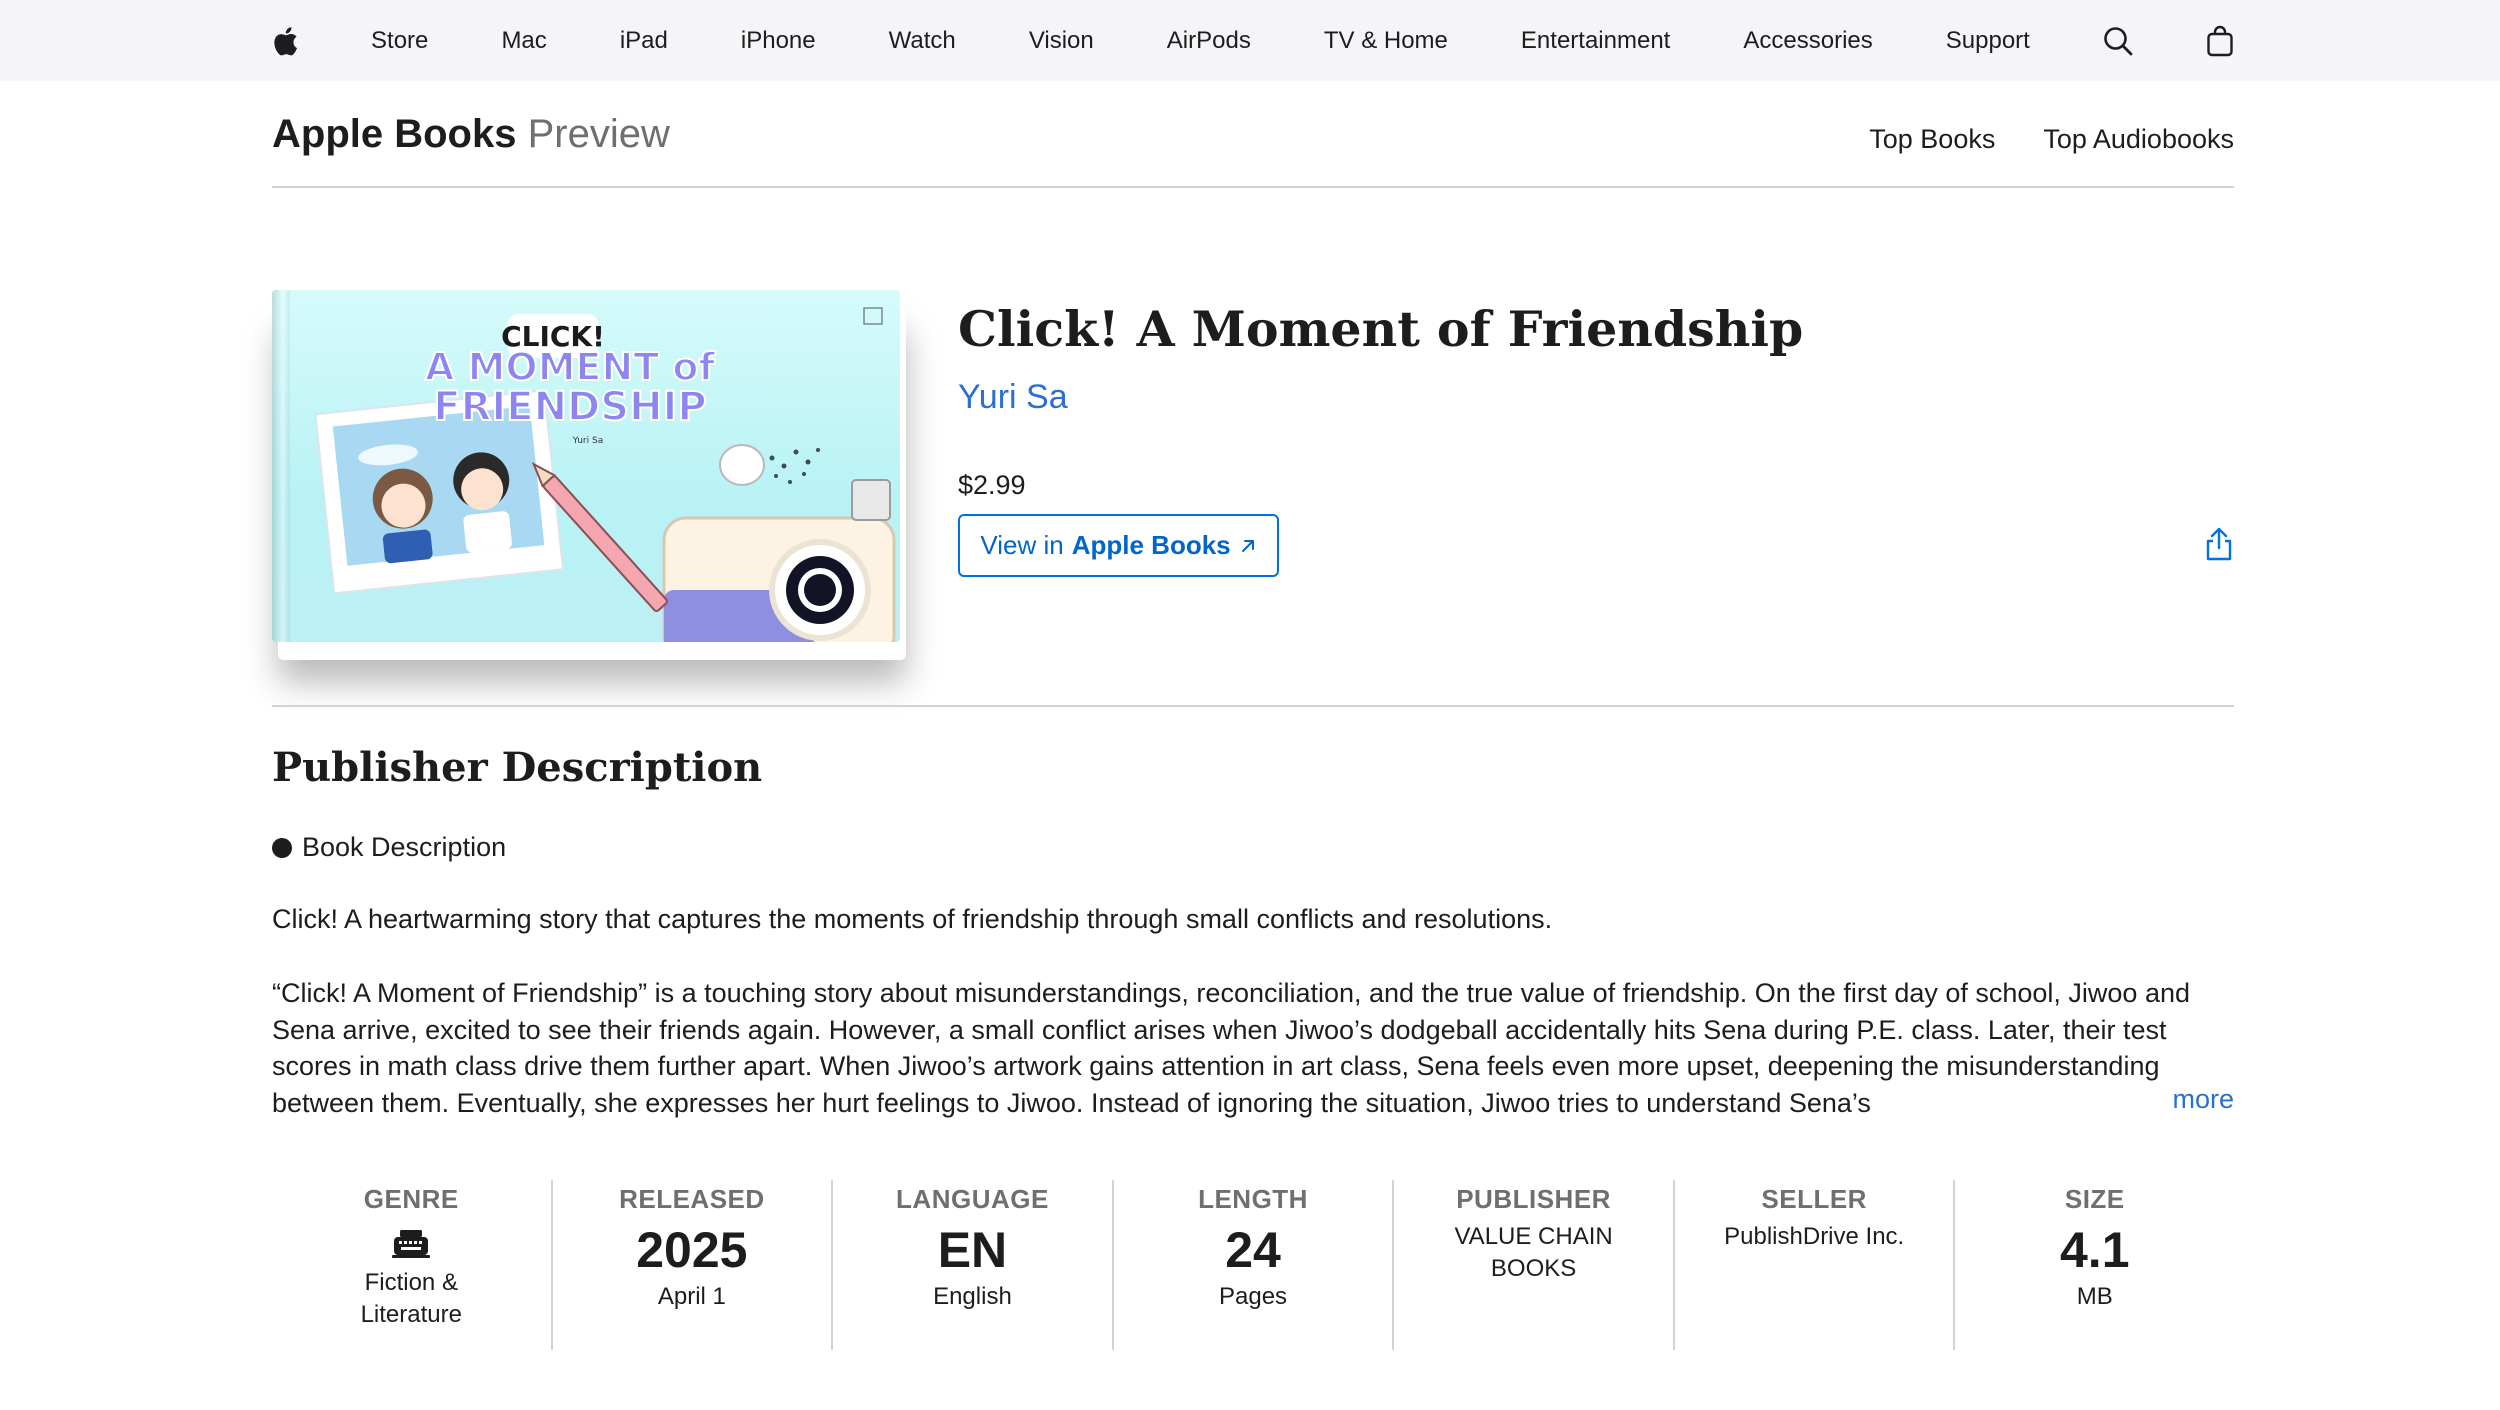 Image resolution: width=2500 pixels, height=1410 pixels. What do you see at coordinates (691, 1296) in the screenshot?
I see `info-released-date: April 1` at bounding box center [691, 1296].